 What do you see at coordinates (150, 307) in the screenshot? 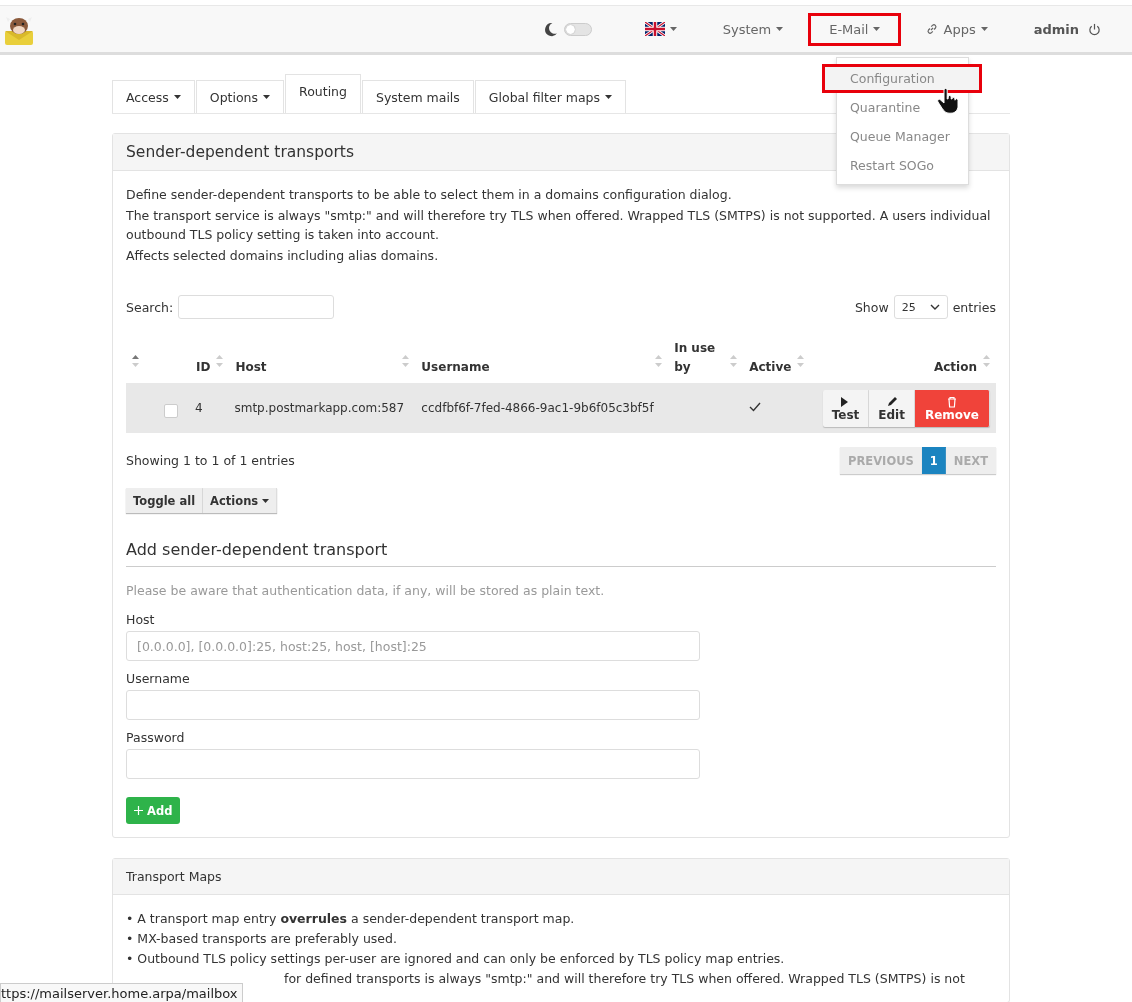
I see `search-label: Search:` at bounding box center [150, 307].